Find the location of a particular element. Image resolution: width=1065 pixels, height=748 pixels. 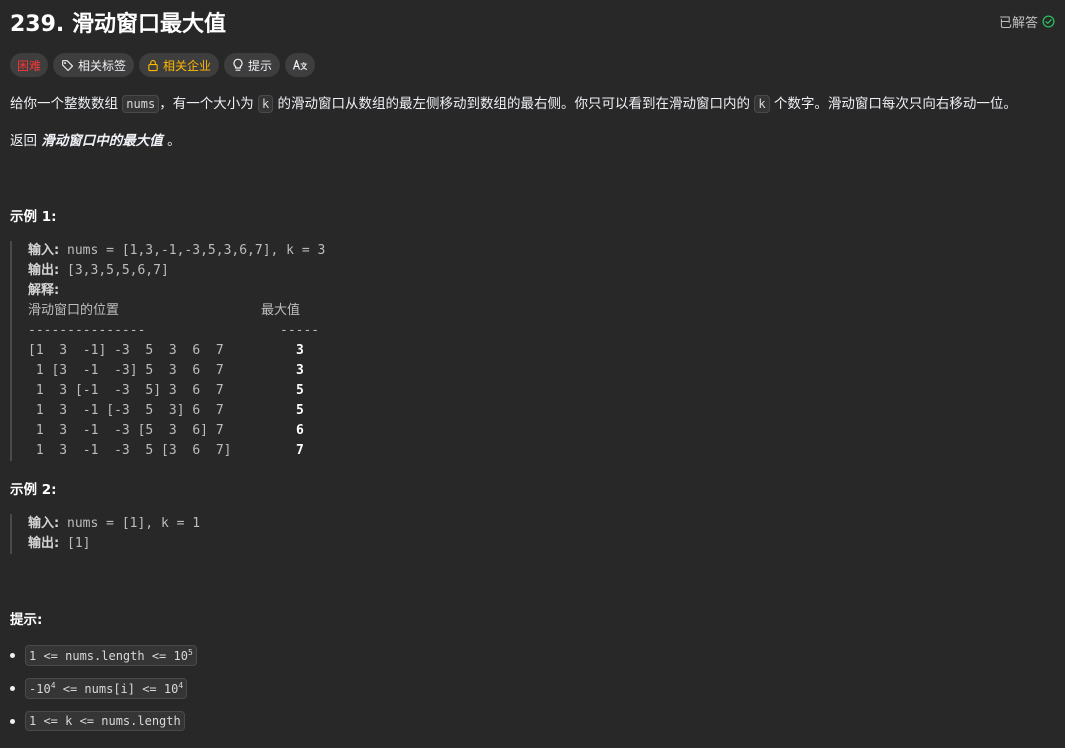

example-output-line: 输出: [1] is located at coordinates (114, 544).